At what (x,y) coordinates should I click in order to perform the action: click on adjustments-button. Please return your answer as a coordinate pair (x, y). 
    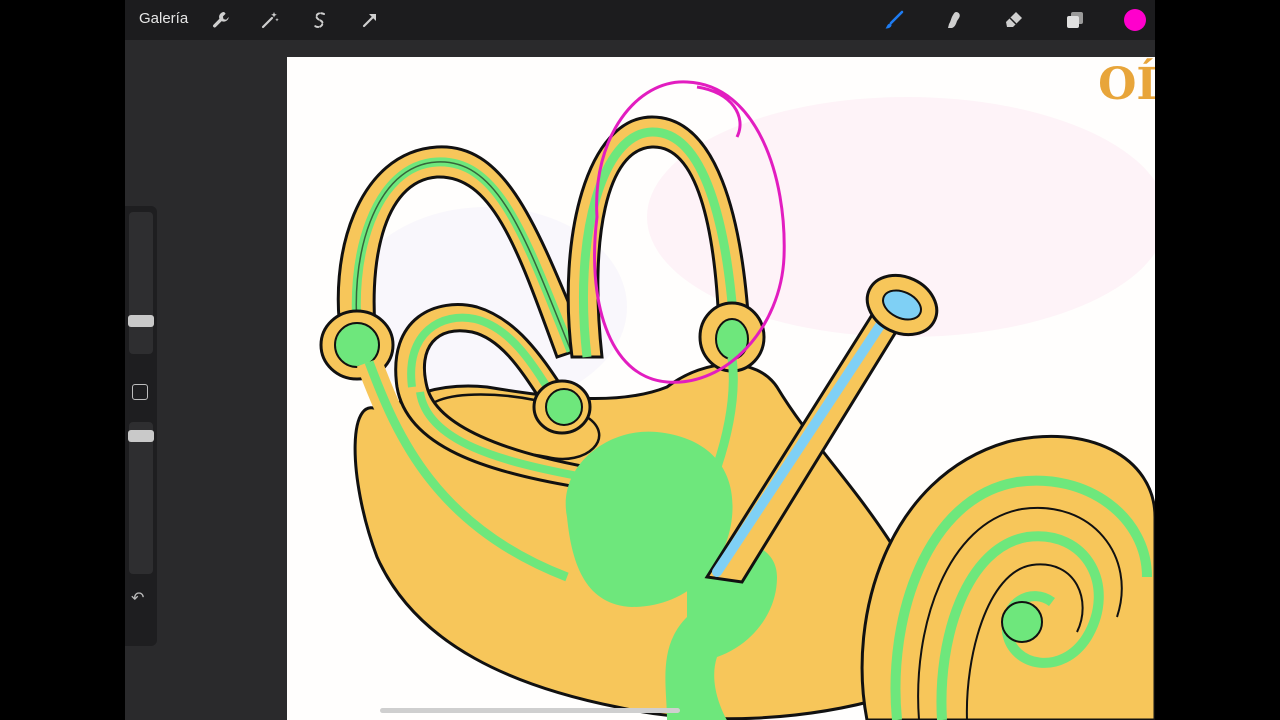
    Looking at the image, I should click on (270, 20).